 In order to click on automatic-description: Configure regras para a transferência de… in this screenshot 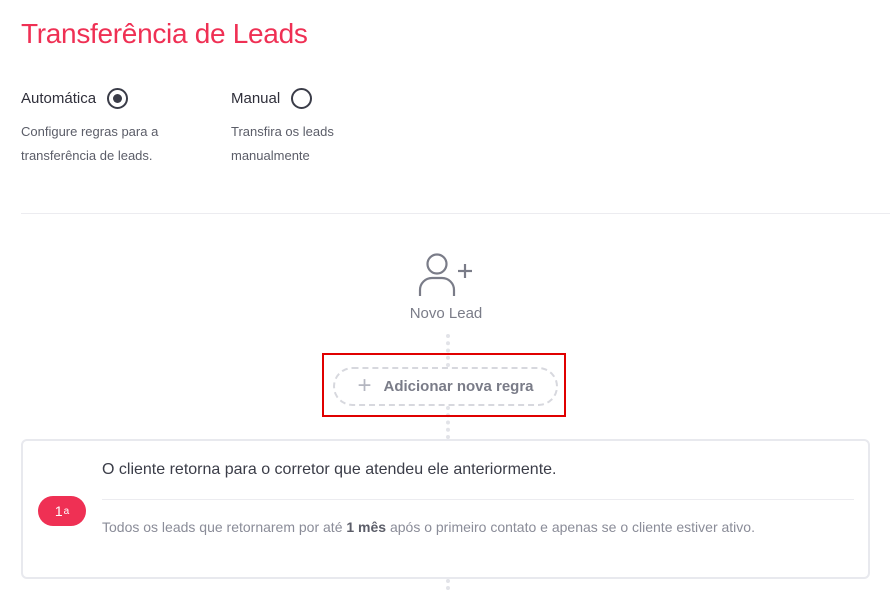, I will do `click(90, 143)`.